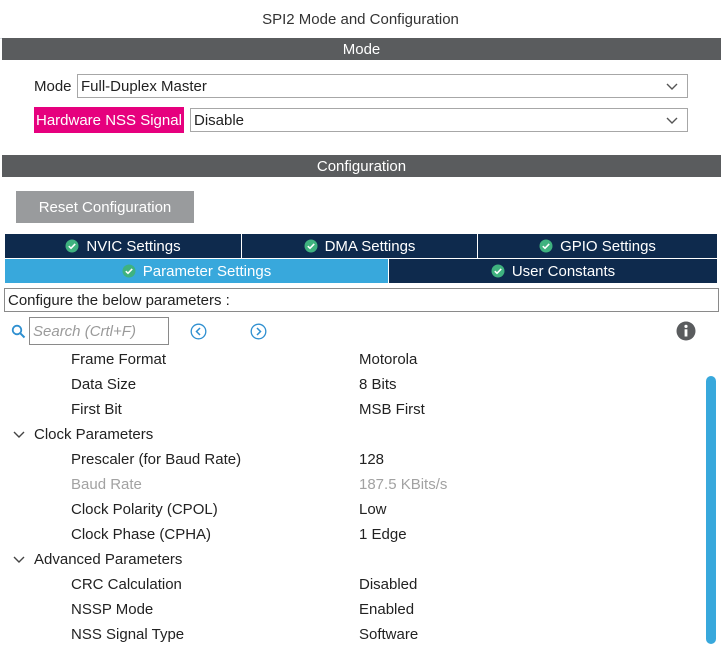 The image size is (721, 656). I want to click on param-name: Frame Format, so click(119, 359).